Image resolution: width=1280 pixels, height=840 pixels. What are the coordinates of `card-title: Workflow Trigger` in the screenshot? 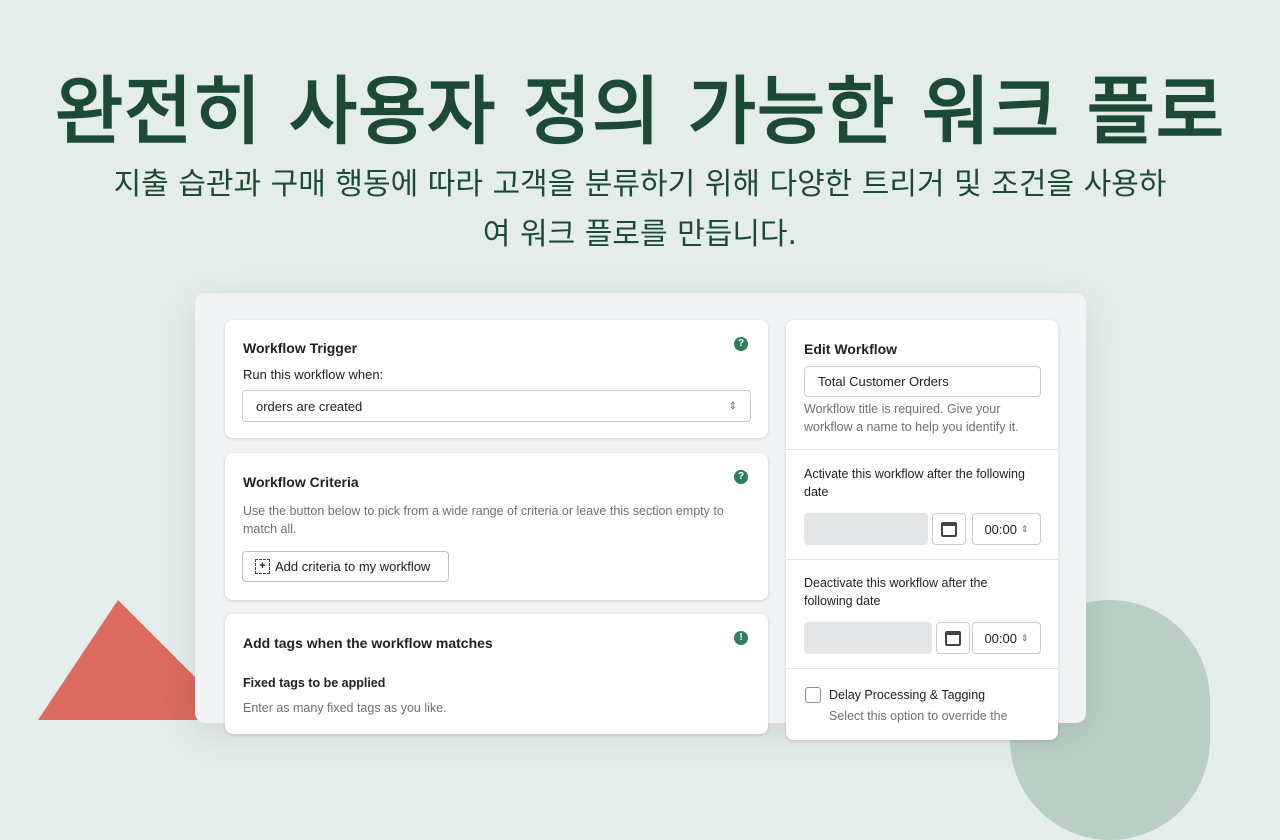 It's located at (300, 348).